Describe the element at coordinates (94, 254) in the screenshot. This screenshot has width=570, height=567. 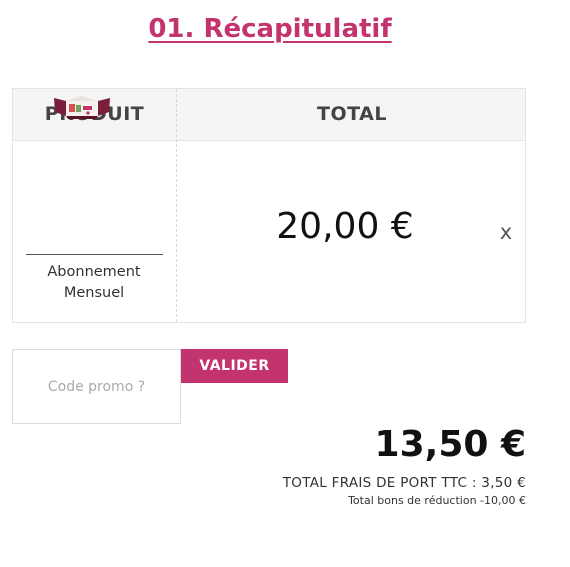
I see `product-divider` at that location.